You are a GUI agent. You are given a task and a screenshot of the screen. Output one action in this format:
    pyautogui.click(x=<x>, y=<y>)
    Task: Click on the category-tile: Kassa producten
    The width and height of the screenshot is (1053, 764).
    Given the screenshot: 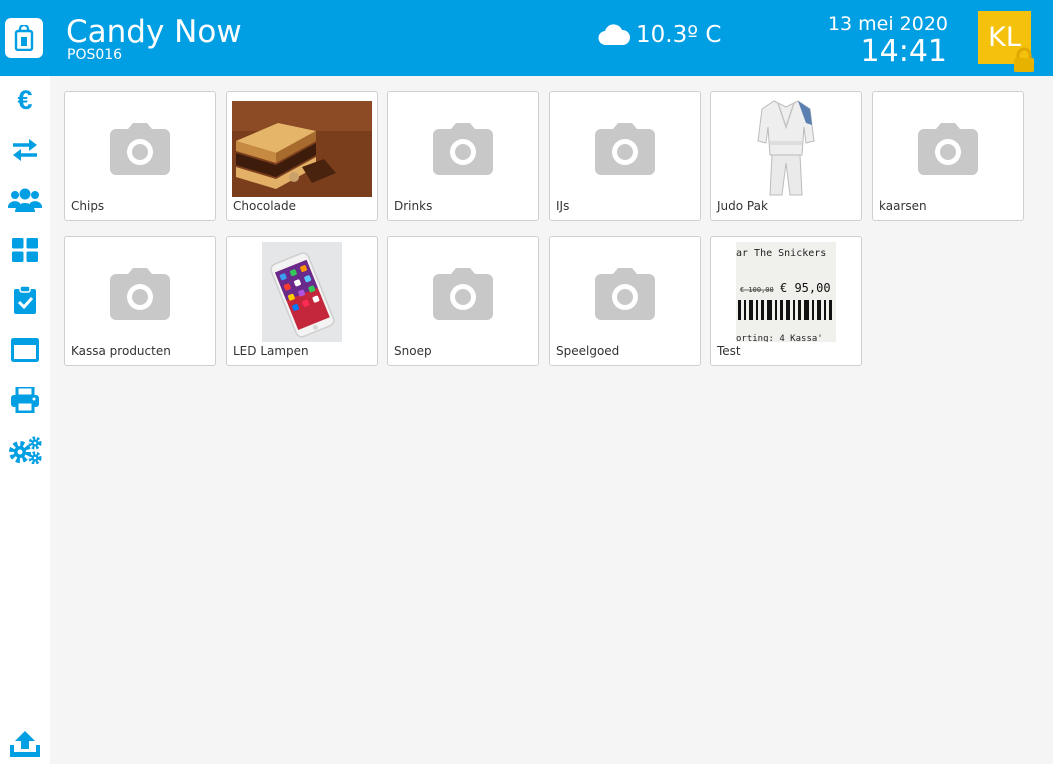 What is the action you would take?
    pyautogui.click(x=140, y=301)
    